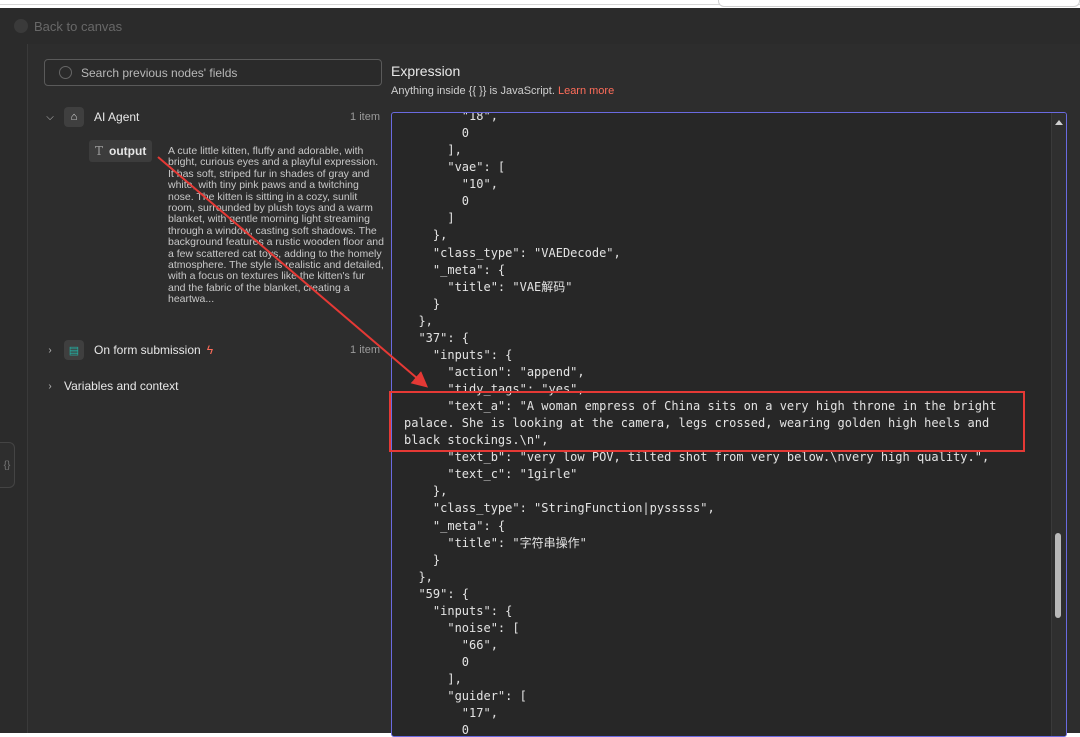 Image resolution: width=1080 pixels, height=737 pixels. I want to click on node-ai-agent: ⌵ ⌂ AI Agent 1 item, so click(214, 117).